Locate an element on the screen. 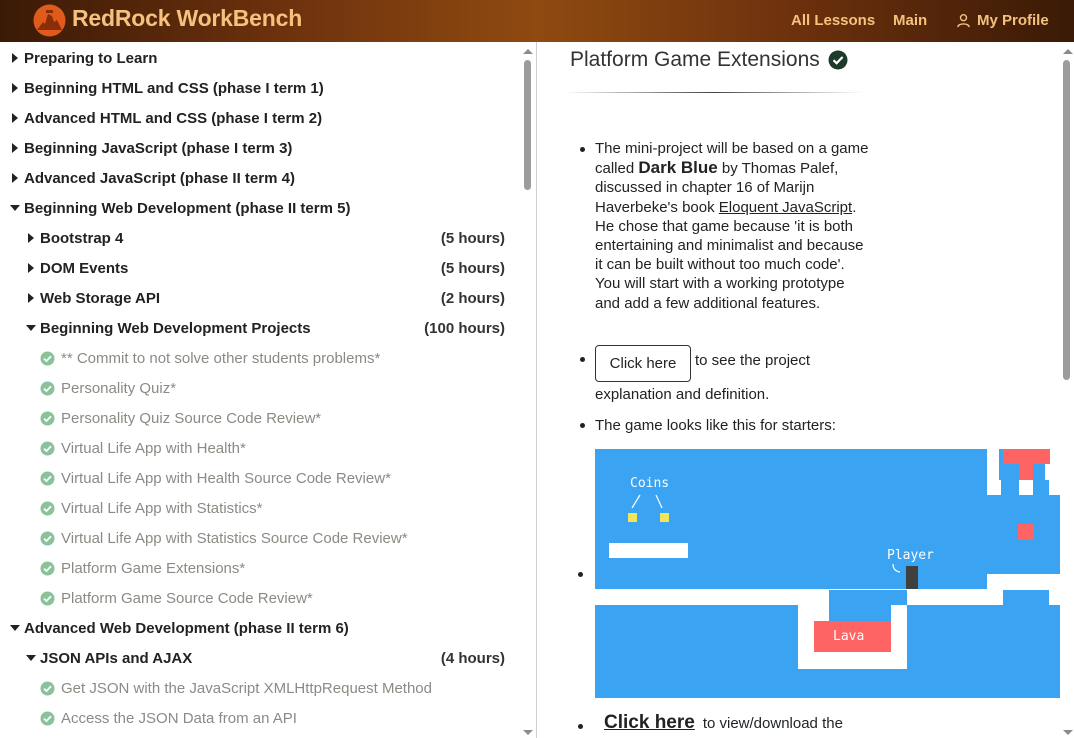  project-explanation-button: Click here is located at coordinates (643, 363).